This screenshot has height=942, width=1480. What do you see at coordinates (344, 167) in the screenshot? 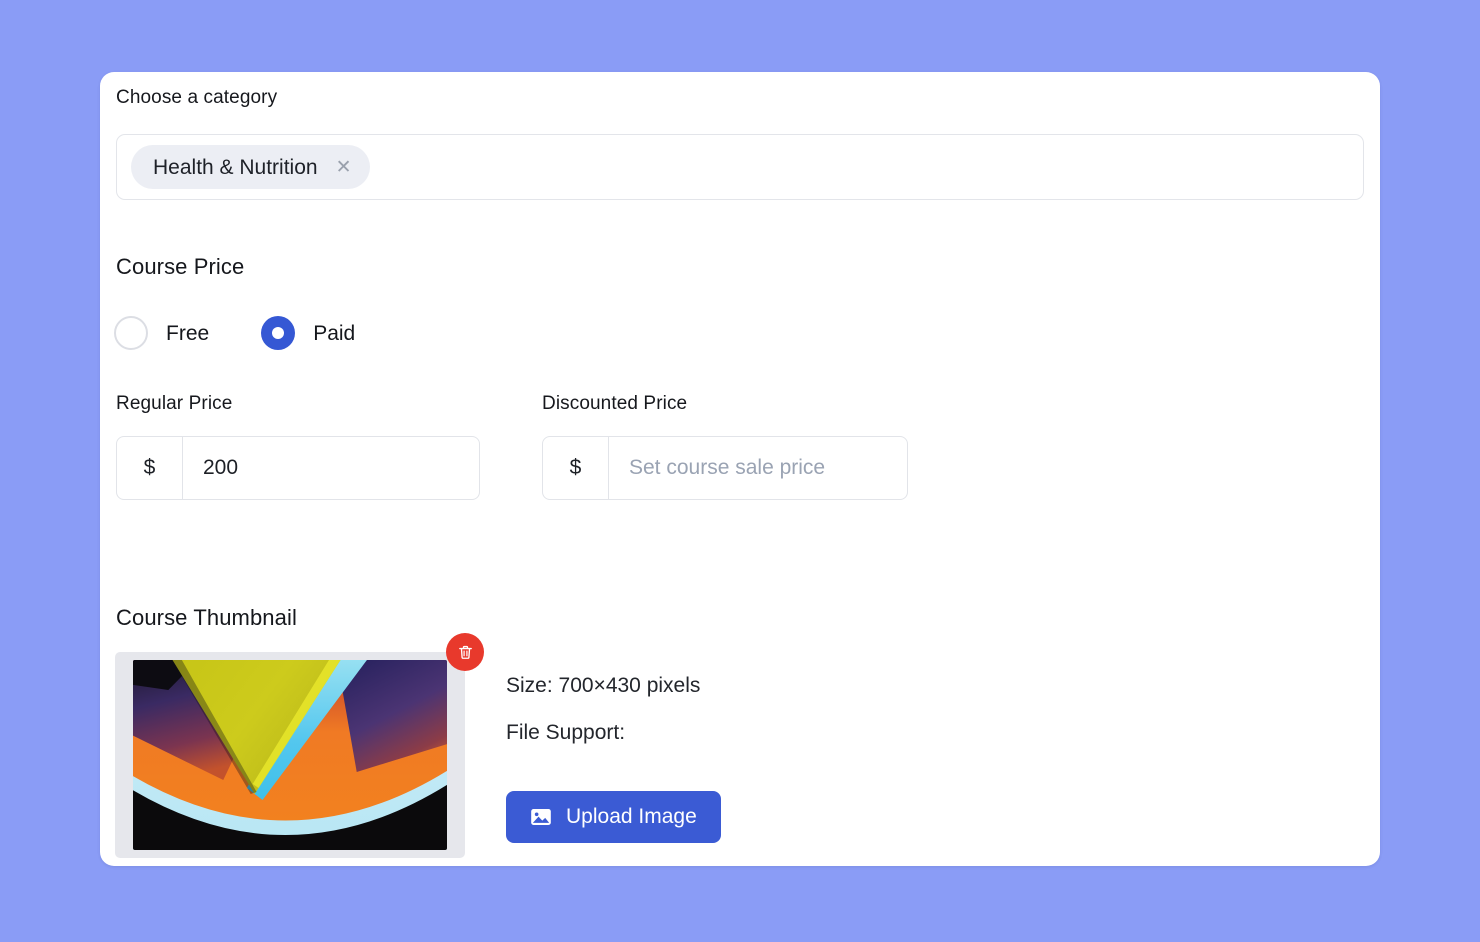
I see `close-x-icon: ✕` at bounding box center [344, 167].